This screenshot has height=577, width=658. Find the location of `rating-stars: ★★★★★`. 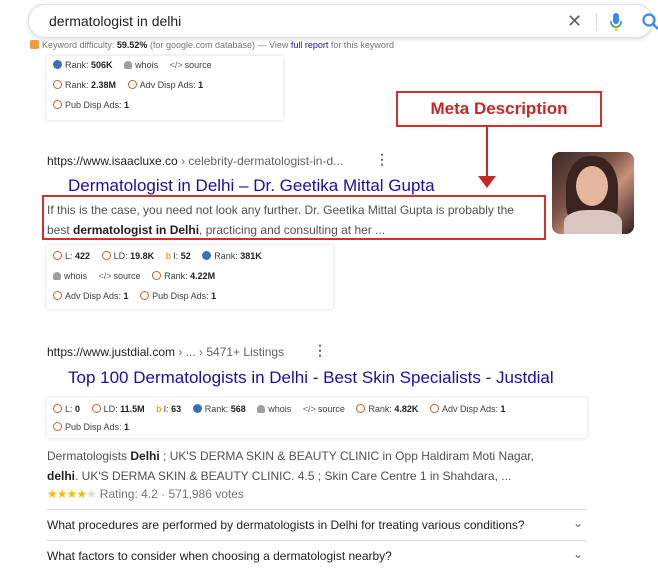

rating-stars: ★★★★★ is located at coordinates (72, 494).